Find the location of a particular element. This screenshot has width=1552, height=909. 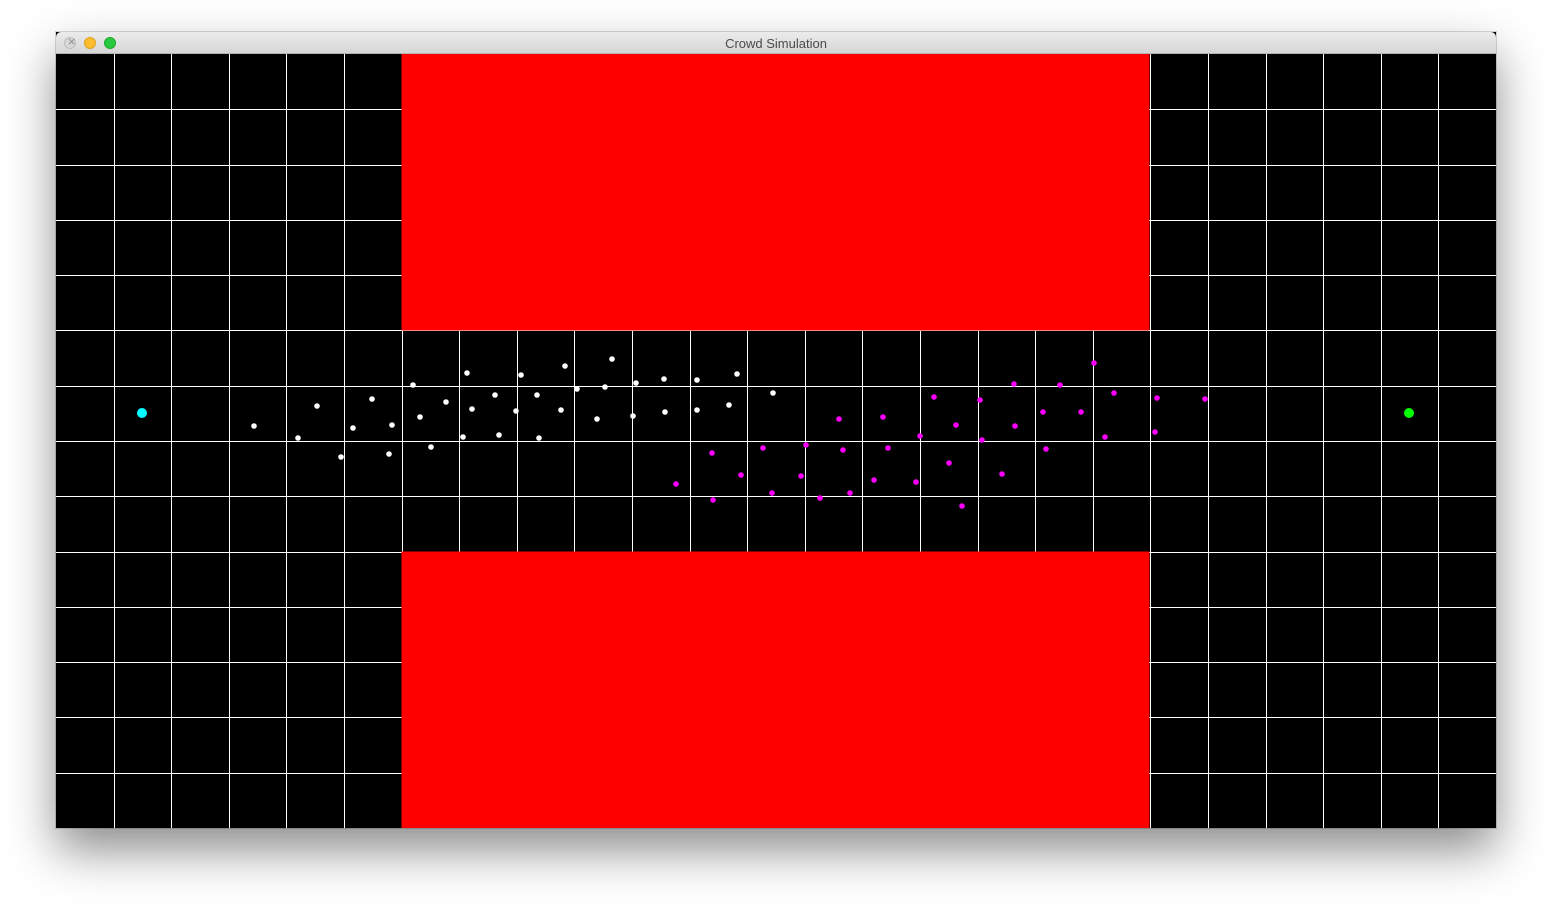

goal-marker-right is located at coordinates (1409, 413).